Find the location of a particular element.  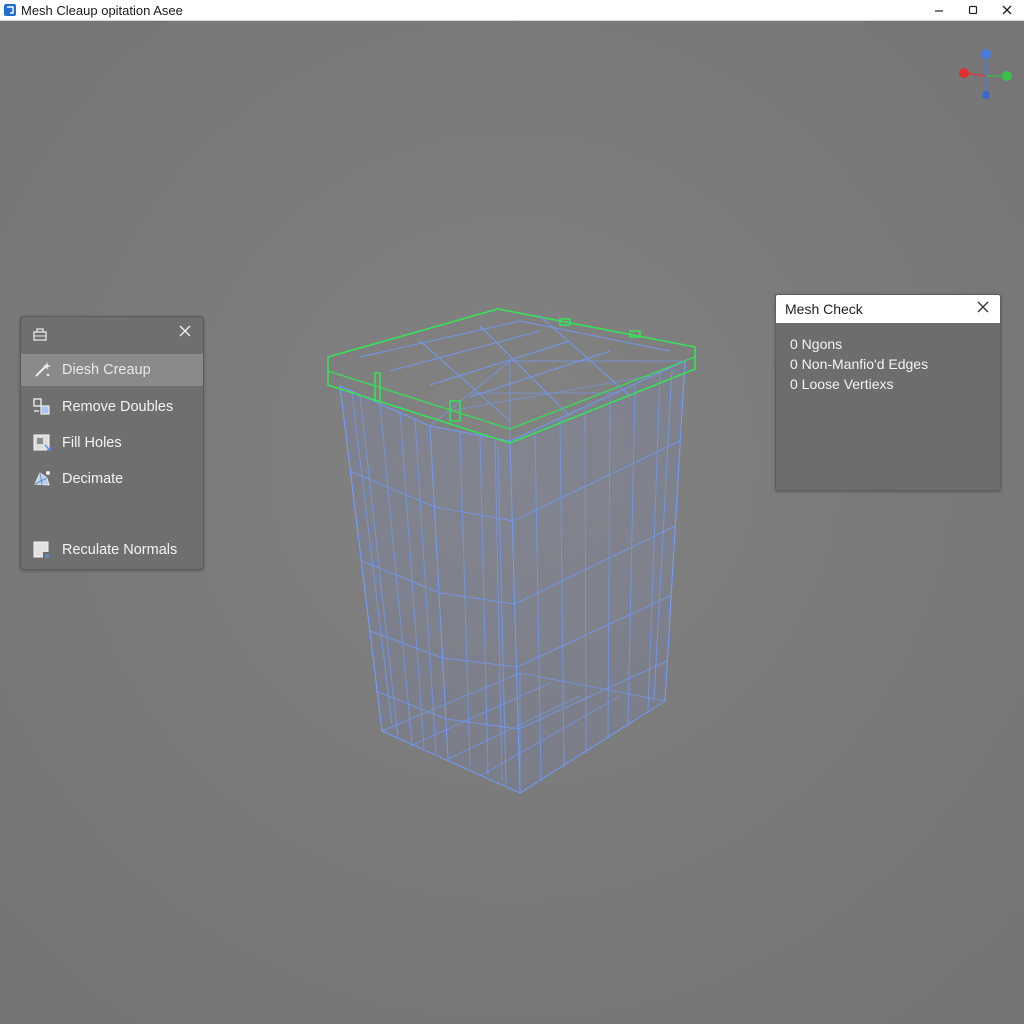

merge-vertices-icon is located at coordinates (41, 406).